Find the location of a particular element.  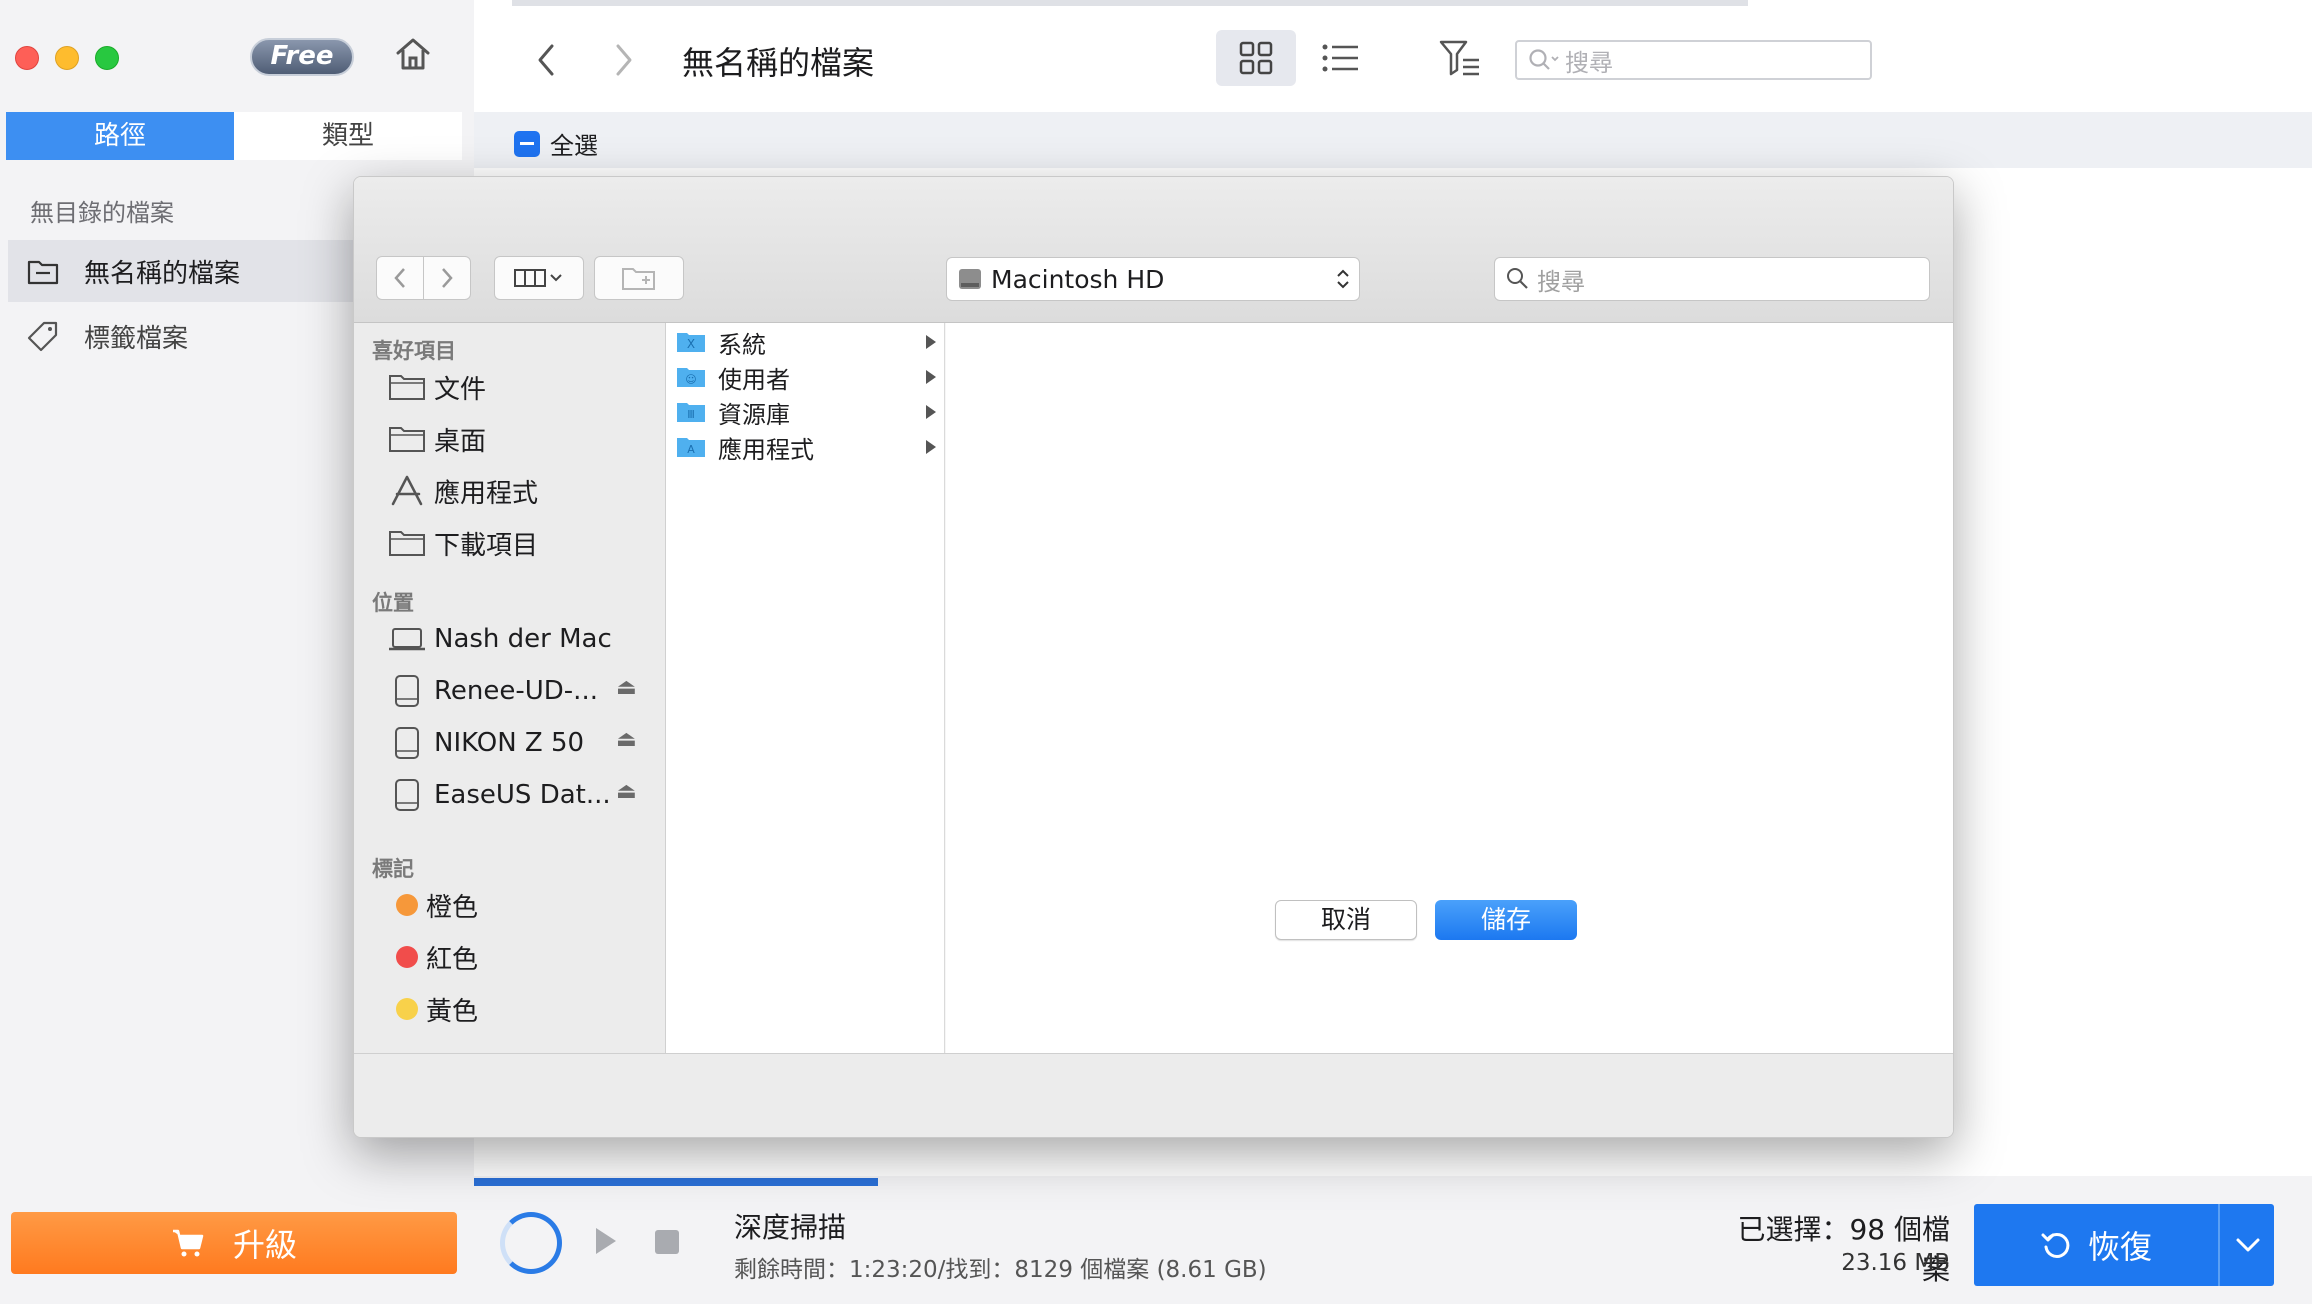

sidebar-item-label: 桌面 is located at coordinates (460, 441).